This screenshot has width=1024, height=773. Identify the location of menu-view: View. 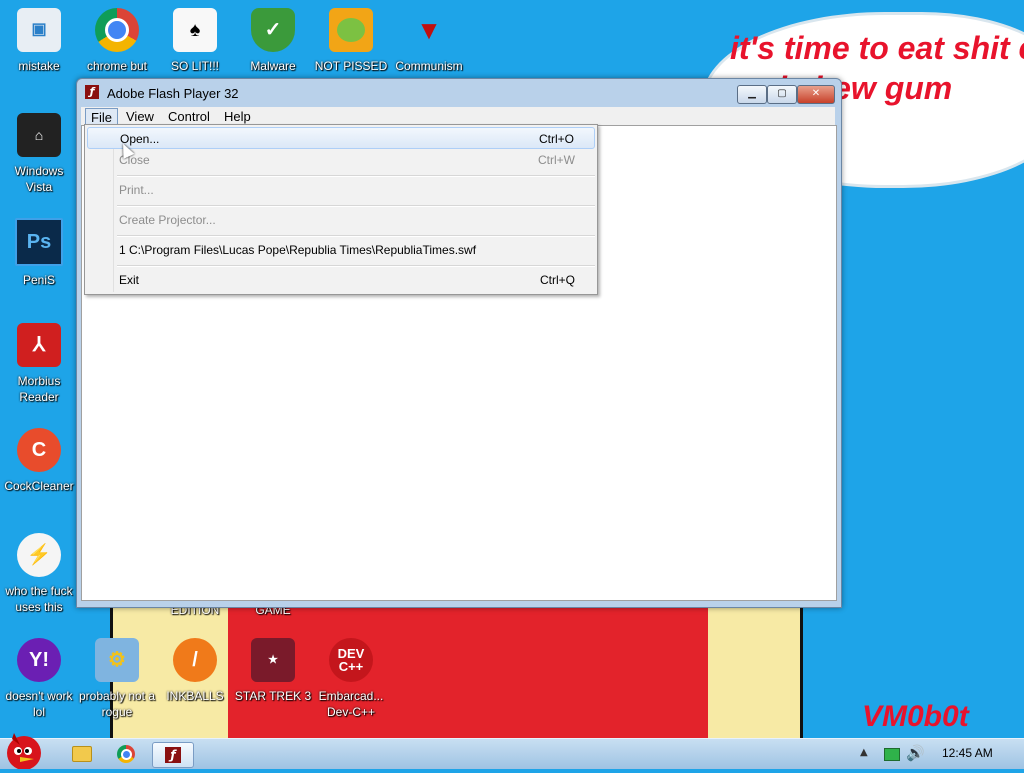
(140, 116).